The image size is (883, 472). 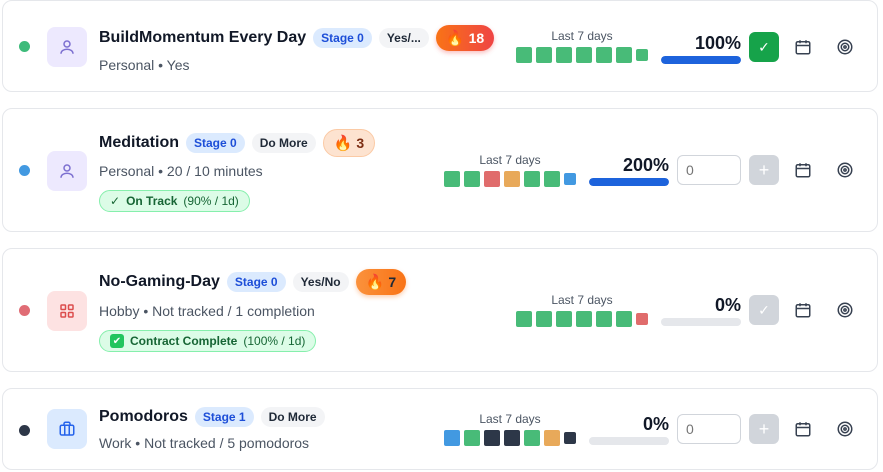 I want to click on mode-badge: Yes/No, so click(x=320, y=282).